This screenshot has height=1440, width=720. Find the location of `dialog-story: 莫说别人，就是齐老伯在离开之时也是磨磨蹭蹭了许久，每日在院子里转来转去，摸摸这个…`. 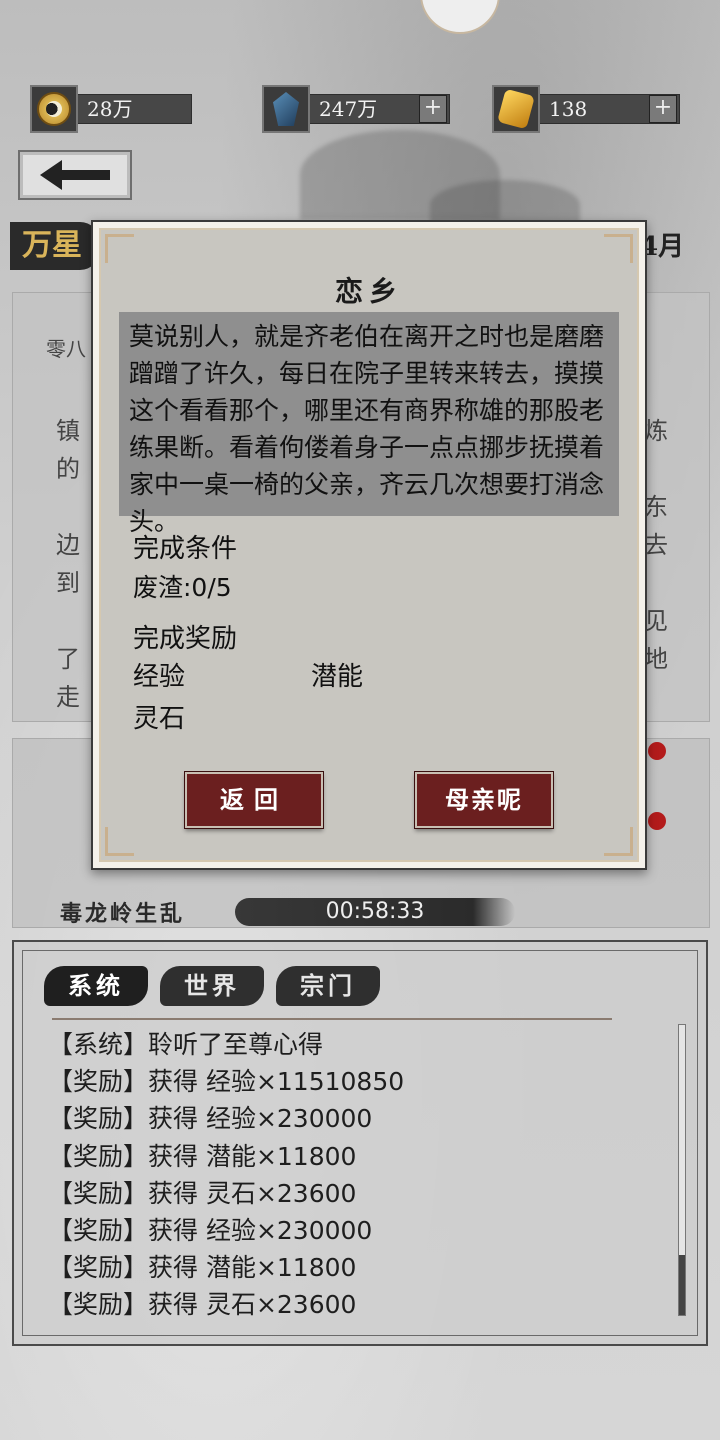

dialog-story: 莫说别人，就是齐老伯在离开之时也是磨磨蹭蹭了许久，每日在院子里转来转去，摸摸这个… is located at coordinates (367, 429).